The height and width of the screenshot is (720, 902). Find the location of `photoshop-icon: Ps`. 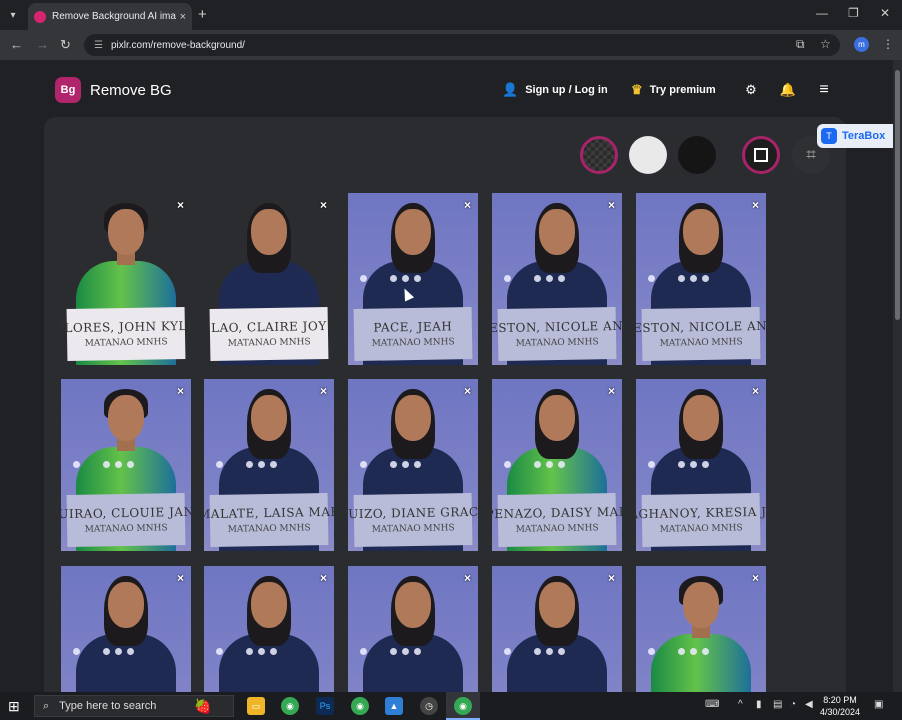

photoshop-icon: Ps is located at coordinates (325, 706).